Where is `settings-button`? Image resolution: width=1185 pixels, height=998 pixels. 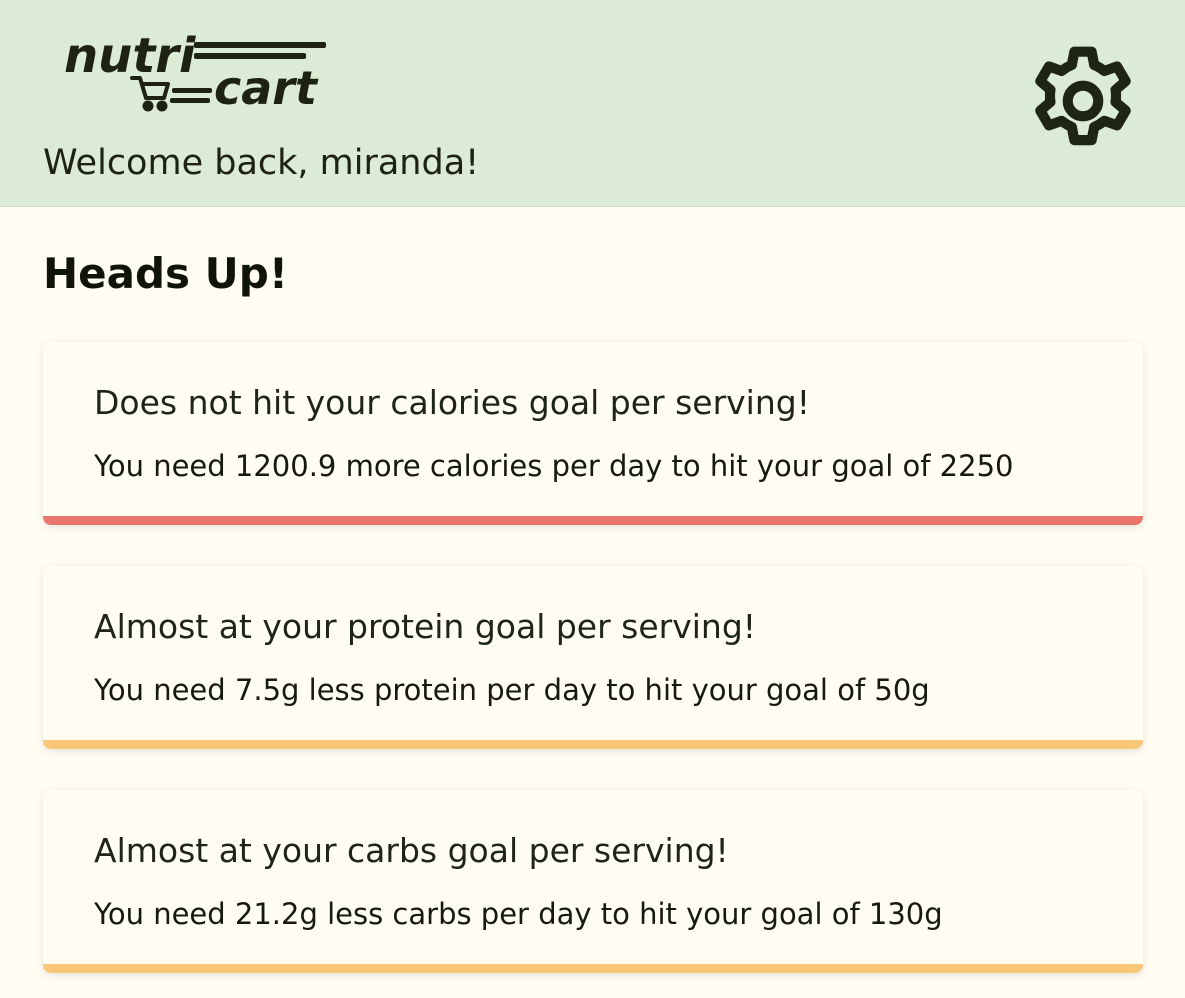 settings-button is located at coordinates (1083, 101).